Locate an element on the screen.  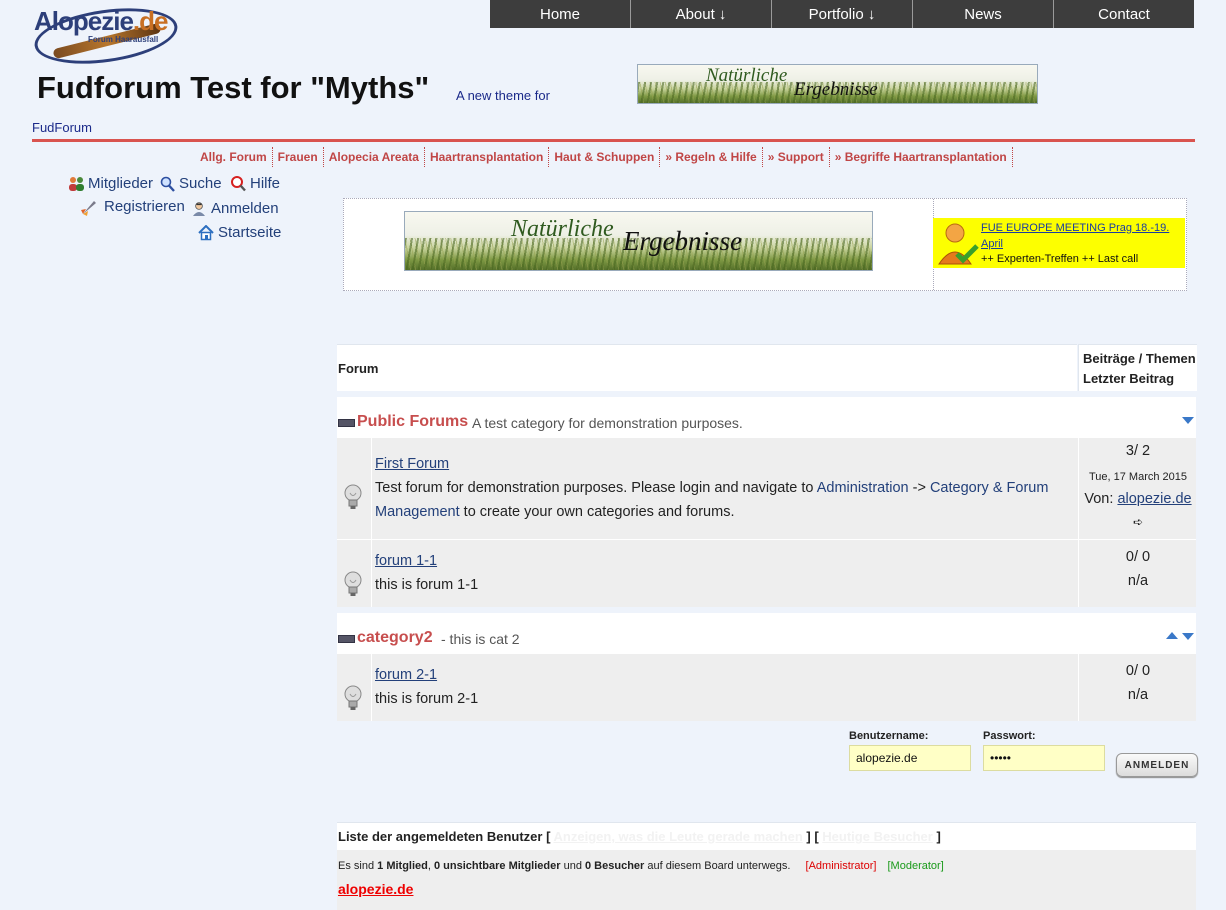
top-navigation: Home About ↓ Portfolio ↓ News Contact is located at coordinates (842, 14).